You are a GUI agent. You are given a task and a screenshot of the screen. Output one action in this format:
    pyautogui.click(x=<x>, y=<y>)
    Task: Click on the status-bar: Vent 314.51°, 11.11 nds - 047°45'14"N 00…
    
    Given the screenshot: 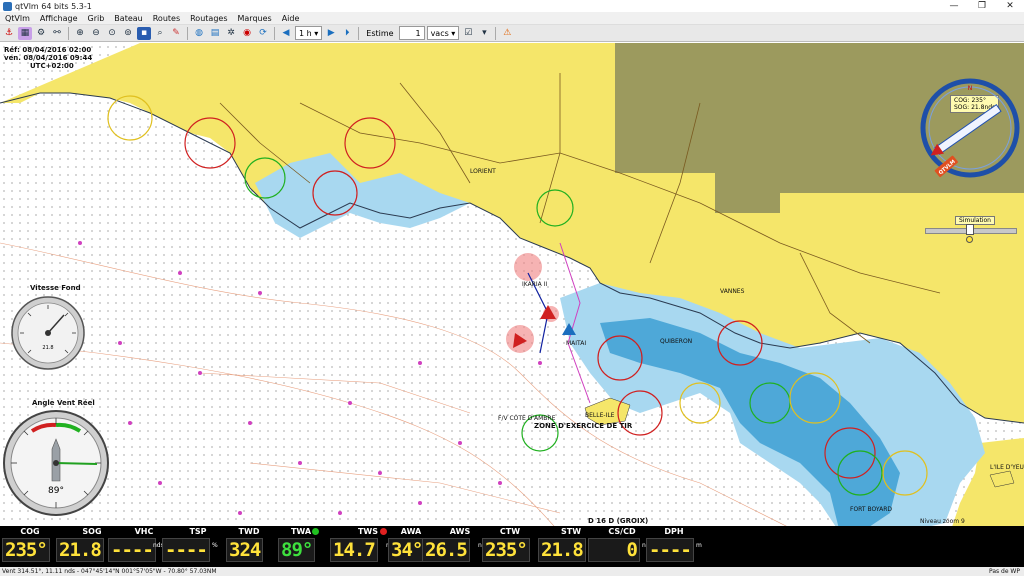 What is the action you would take?
    pyautogui.click(x=512, y=571)
    